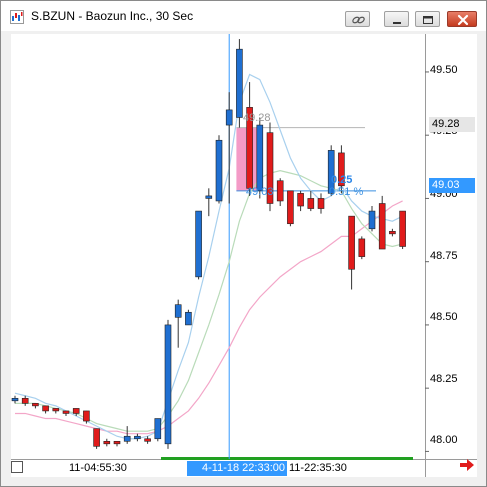  I want to click on title-bar: S.BZUN - Baozun Inc., 30 Sec, so click(243, 16).